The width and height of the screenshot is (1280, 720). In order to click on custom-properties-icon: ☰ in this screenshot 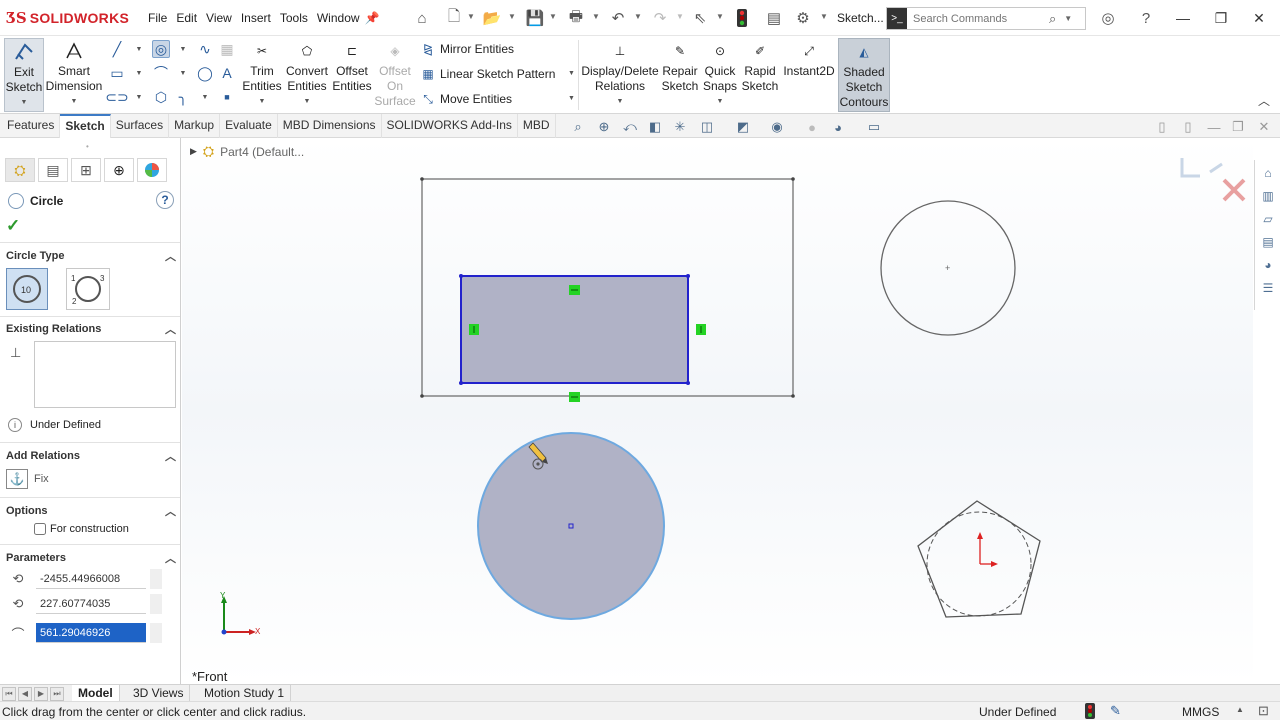, I will do `click(1268, 288)`.